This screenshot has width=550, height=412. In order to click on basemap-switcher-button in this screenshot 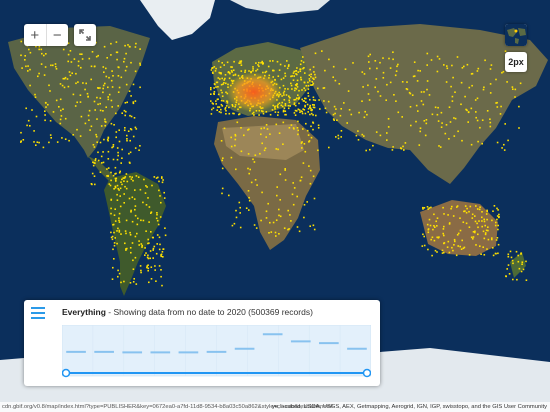, I will do `click(516, 35)`.